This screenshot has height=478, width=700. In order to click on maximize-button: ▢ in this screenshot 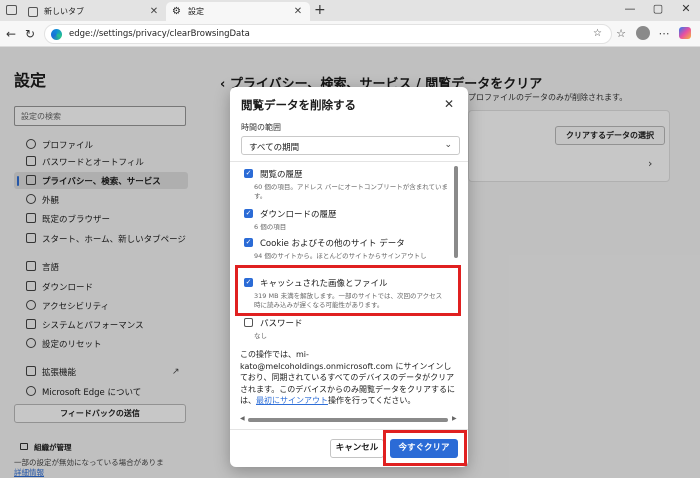, I will do `click(658, 8)`.